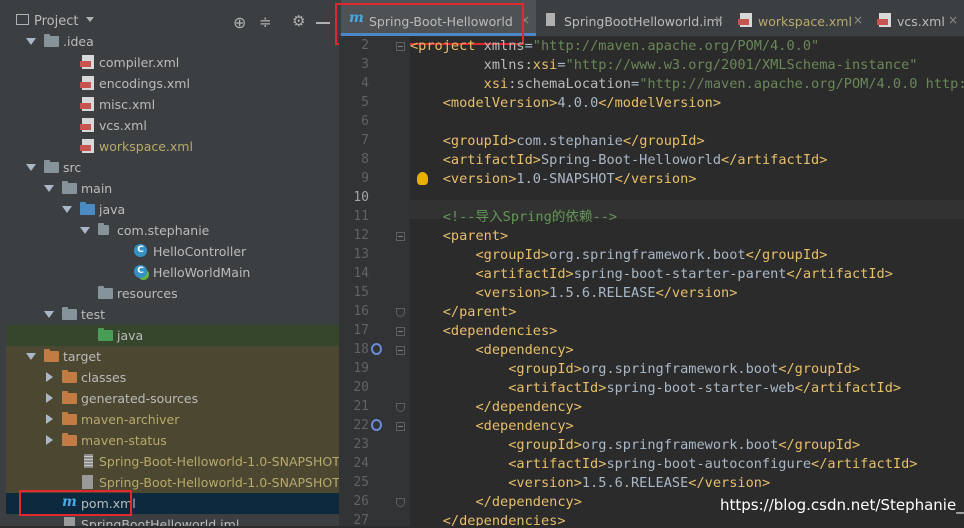 This screenshot has width=964, height=528. What do you see at coordinates (88, 146) in the screenshot?
I see `xml-file-icon` at bounding box center [88, 146].